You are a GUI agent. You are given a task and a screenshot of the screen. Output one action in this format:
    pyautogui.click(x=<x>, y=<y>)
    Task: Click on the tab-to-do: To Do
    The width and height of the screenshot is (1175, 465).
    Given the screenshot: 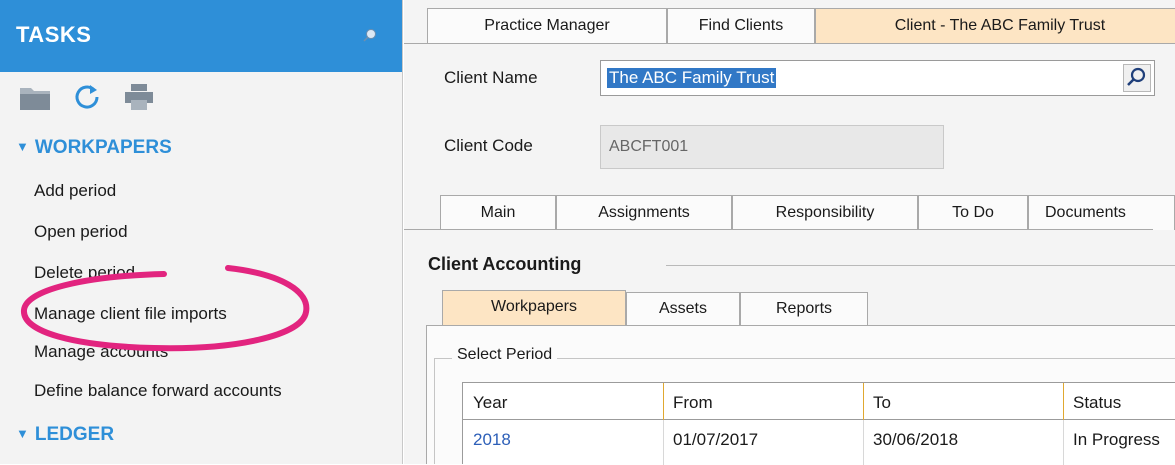 What is the action you would take?
    pyautogui.click(x=973, y=212)
    